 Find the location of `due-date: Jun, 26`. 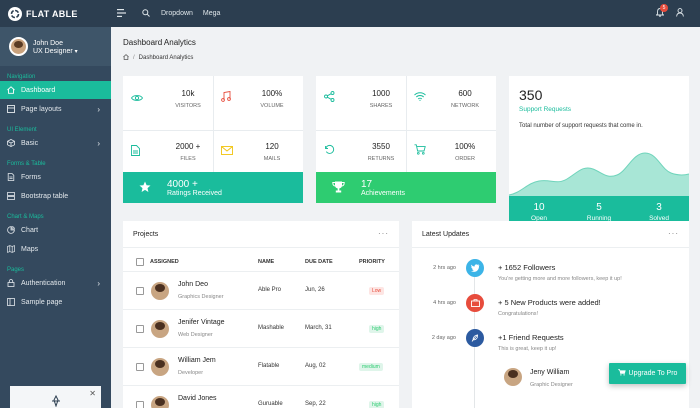

due-date: Jun, 26 is located at coordinates (315, 290).